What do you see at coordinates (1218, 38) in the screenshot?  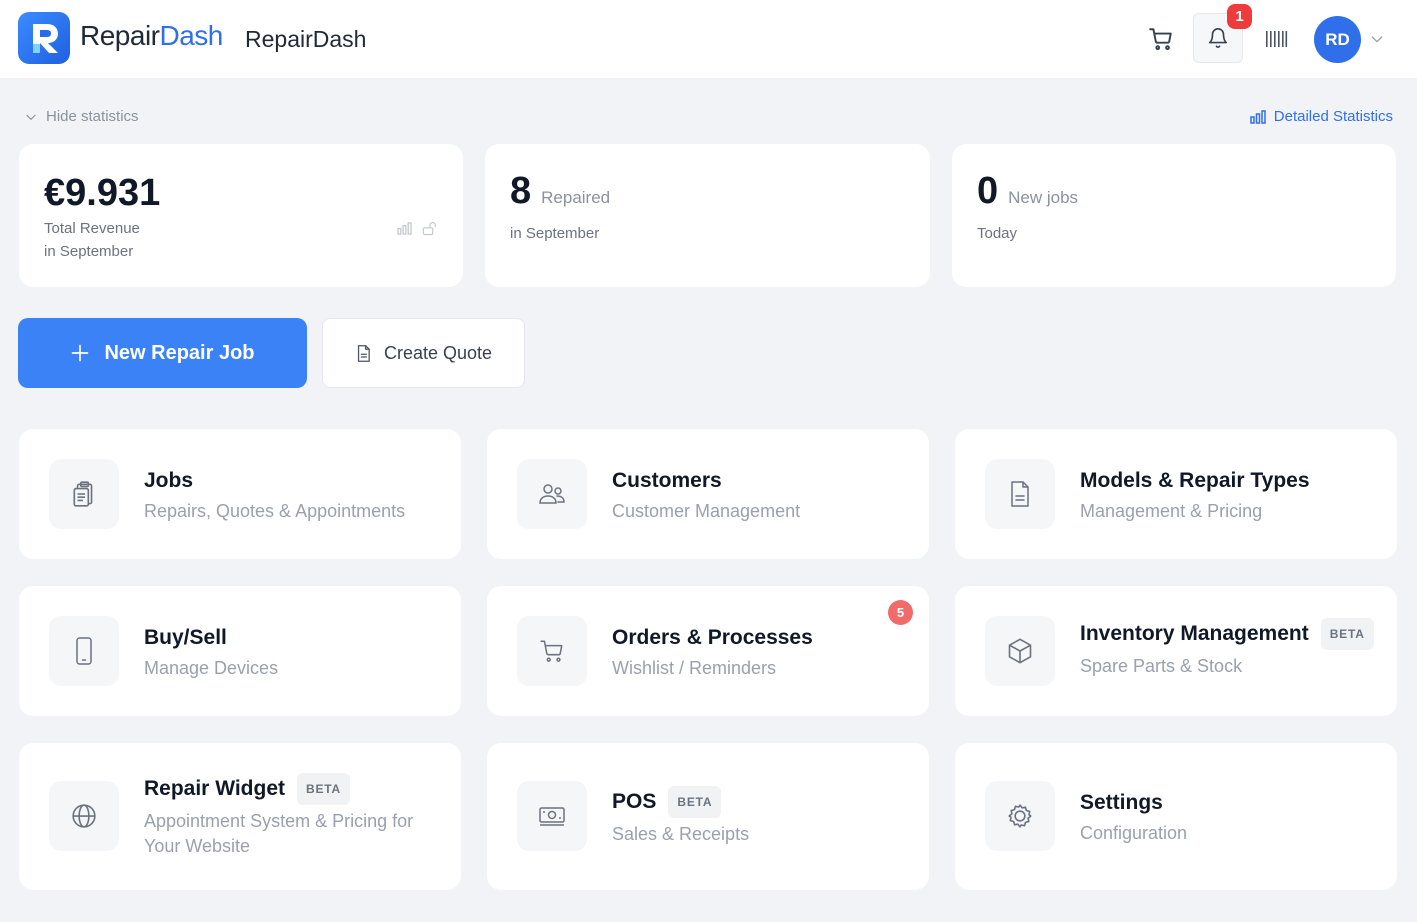 I see `bell-icon` at bounding box center [1218, 38].